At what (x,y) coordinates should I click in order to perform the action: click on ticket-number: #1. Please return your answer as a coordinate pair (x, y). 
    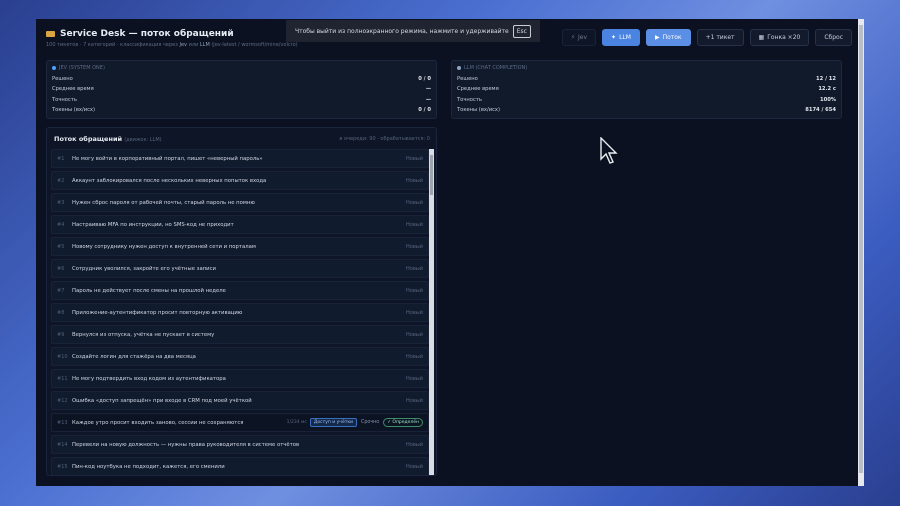
    Looking at the image, I should click on (61, 158).